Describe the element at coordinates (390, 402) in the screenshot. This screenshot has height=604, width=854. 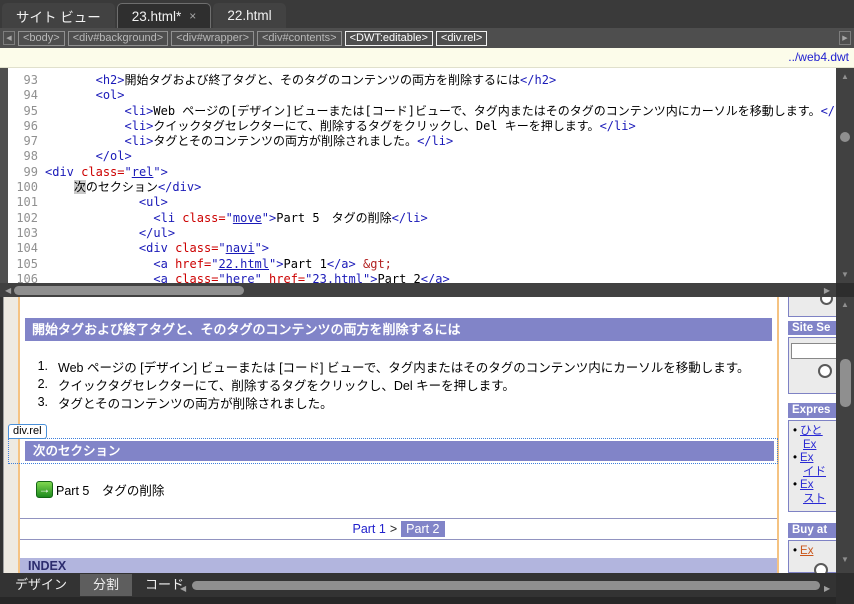
I see `step-item: 3. タグとそのコンテンツの両方が削除されました。` at that location.